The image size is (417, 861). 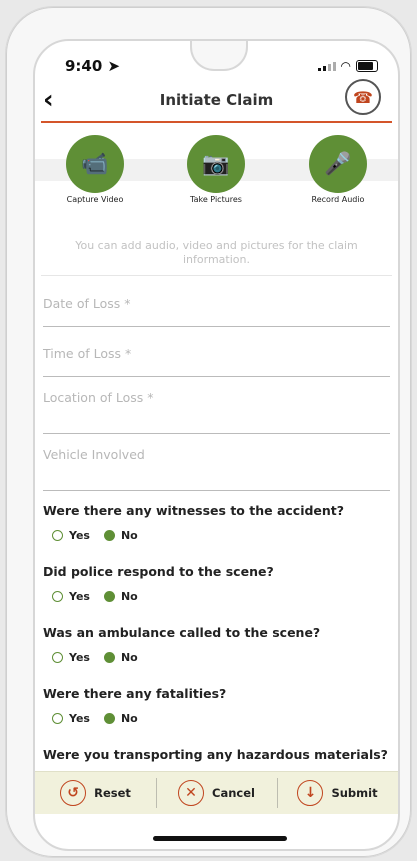 I want to click on vehicle-involved-label: Vehicle Involved, so click(x=94, y=454).